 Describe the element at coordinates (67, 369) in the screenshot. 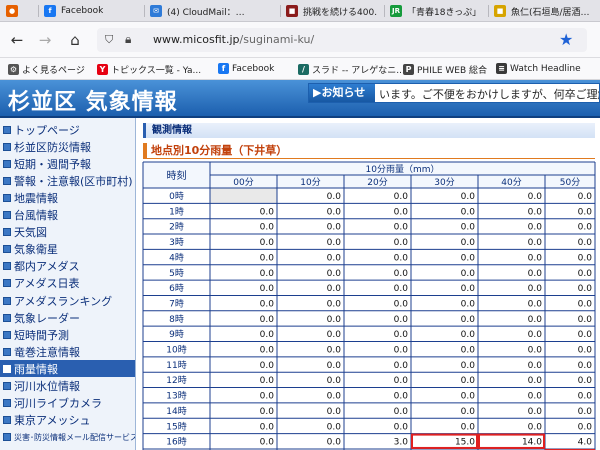

I see `sidebar-item: 雨量情報` at that location.